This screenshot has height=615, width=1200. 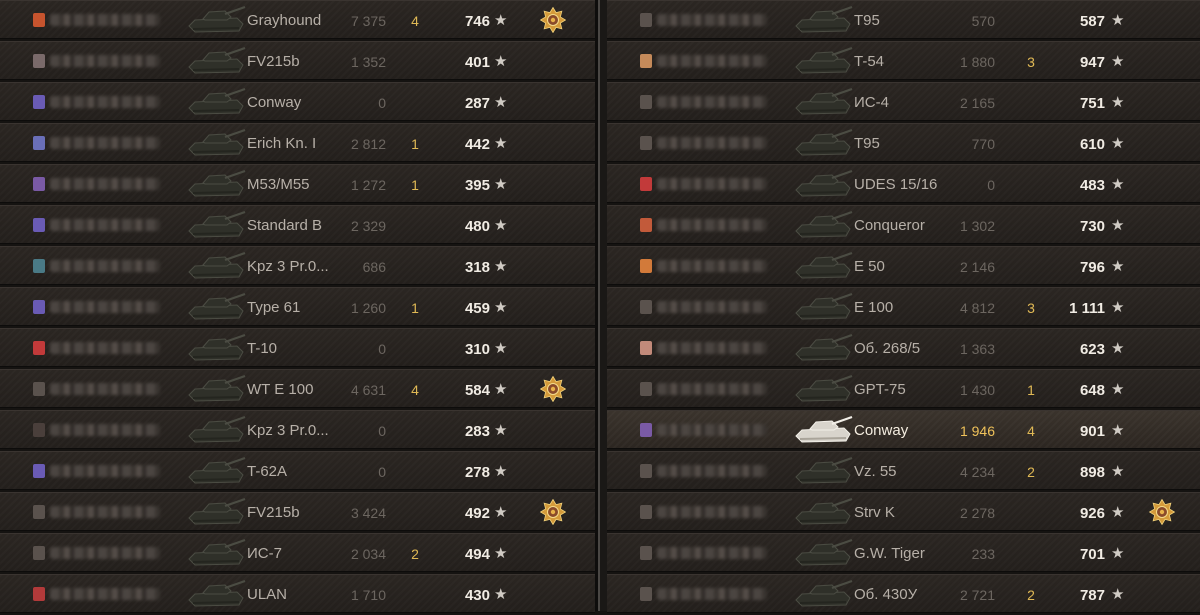 What do you see at coordinates (903, 593) in the screenshot?
I see `player-row: Об. 430У 2 721 2 787 ★` at bounding box center [903, 593].